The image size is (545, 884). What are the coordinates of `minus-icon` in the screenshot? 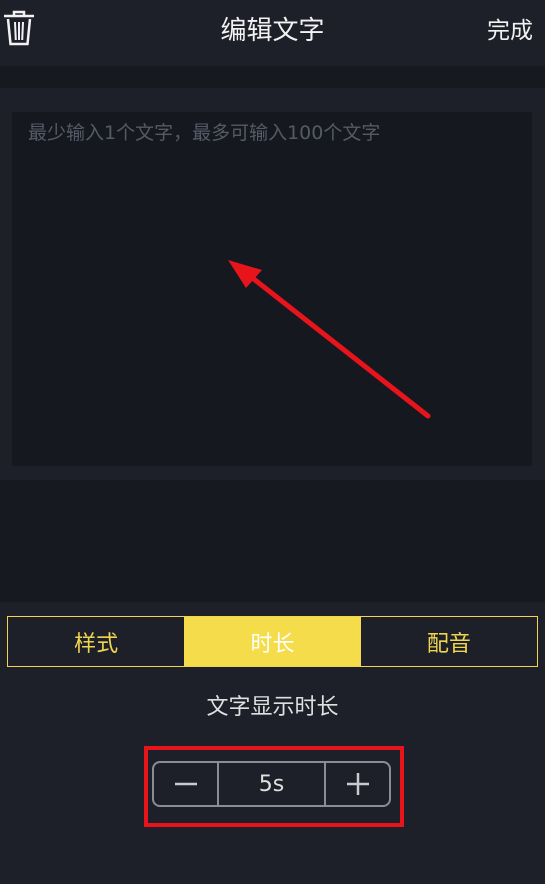 It's located at (185, 784).